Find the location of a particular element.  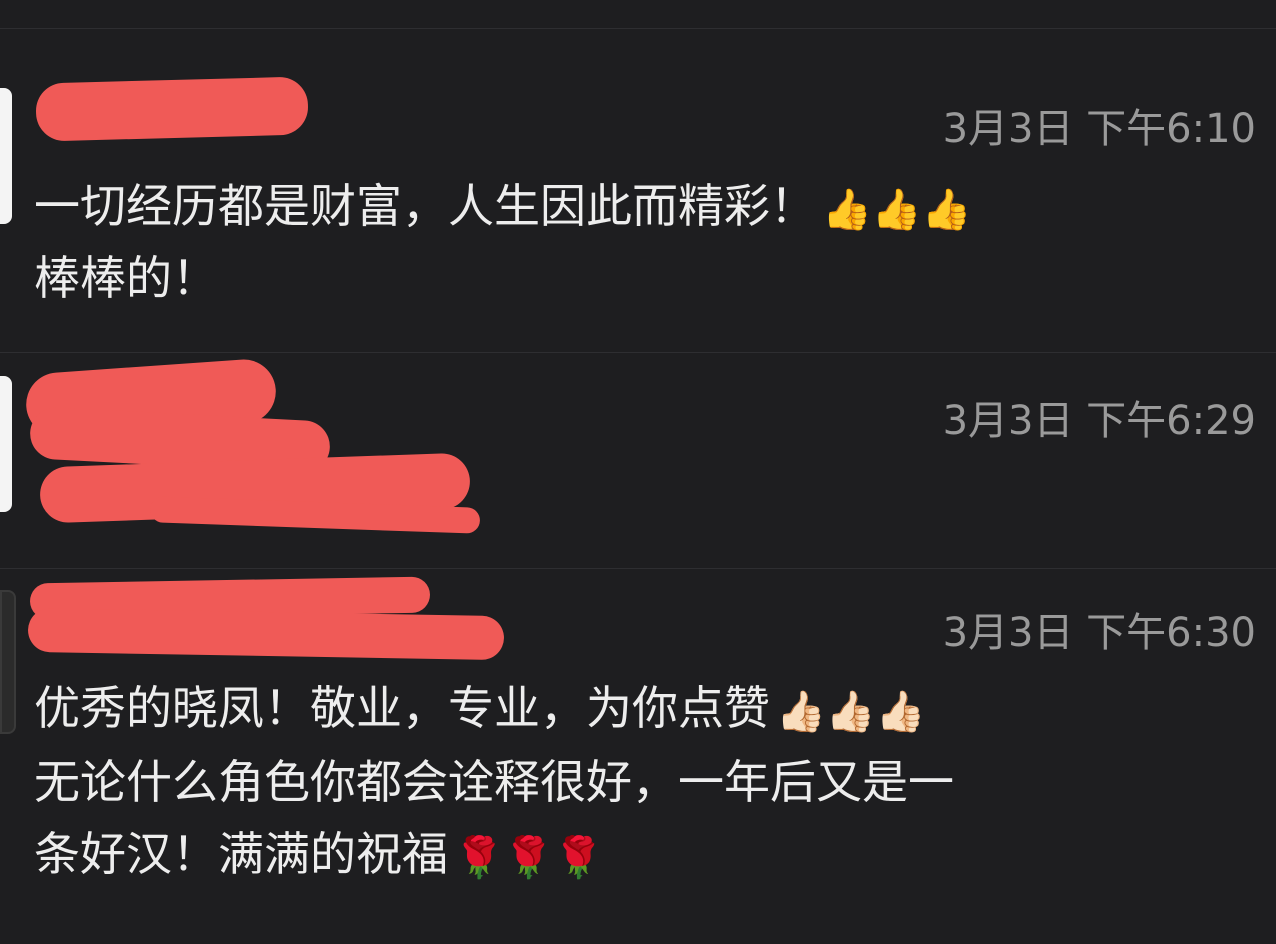

comment-text: 优秀的晓凤！敬业，专业，为你点赞 👍🏻👍🏻👍🏻 is located at coordinates (645, 710).